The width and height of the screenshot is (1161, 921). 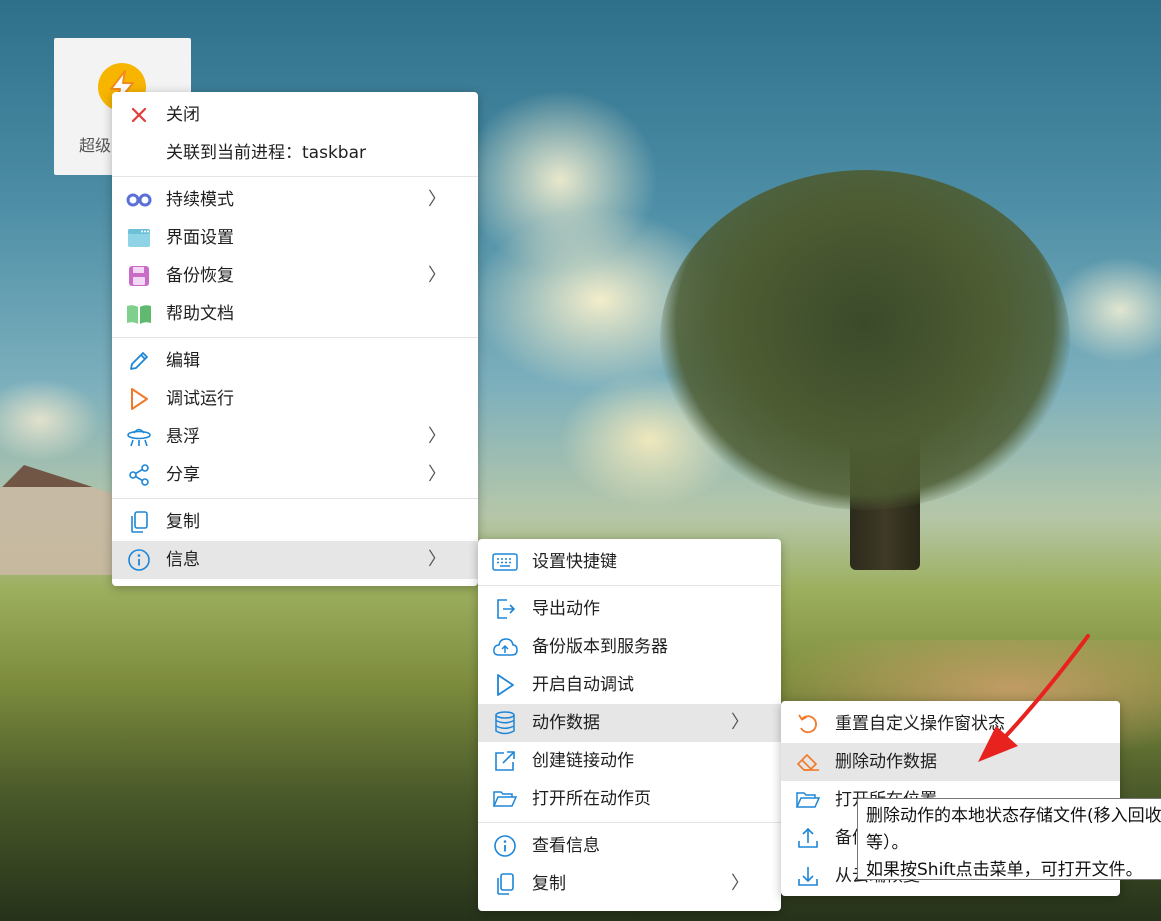 I want to click on menu-item-action-data: 动作数据 〉, so click(x=629, y=723).